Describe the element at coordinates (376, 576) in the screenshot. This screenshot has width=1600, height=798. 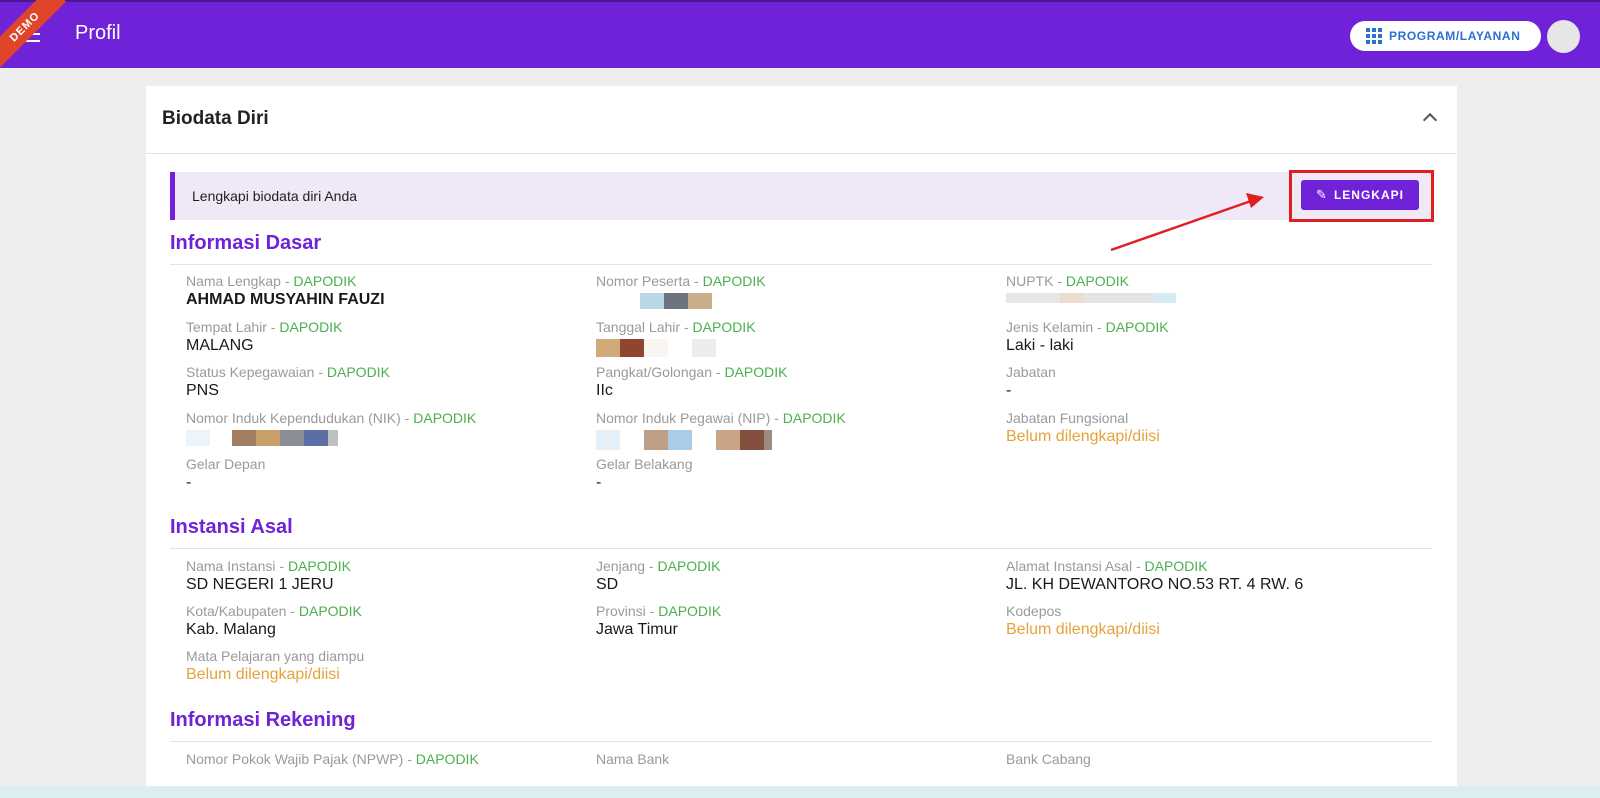
I see `field-nama-instansi: Nama Instansi - DAPODIK SD NEGERI 1 JERU` at that location.